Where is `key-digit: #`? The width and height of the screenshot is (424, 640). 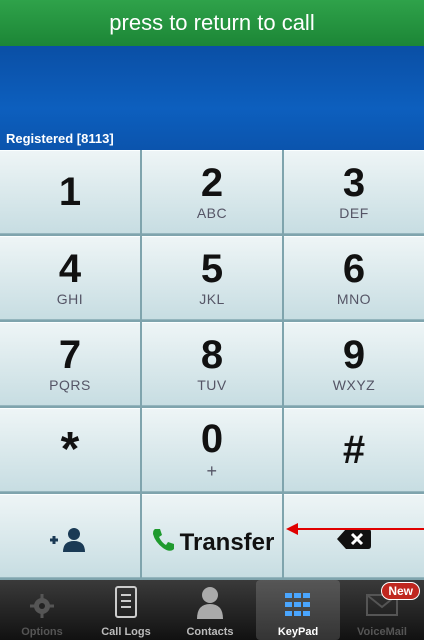
key-digit: # is located at coordinates (354, 450).